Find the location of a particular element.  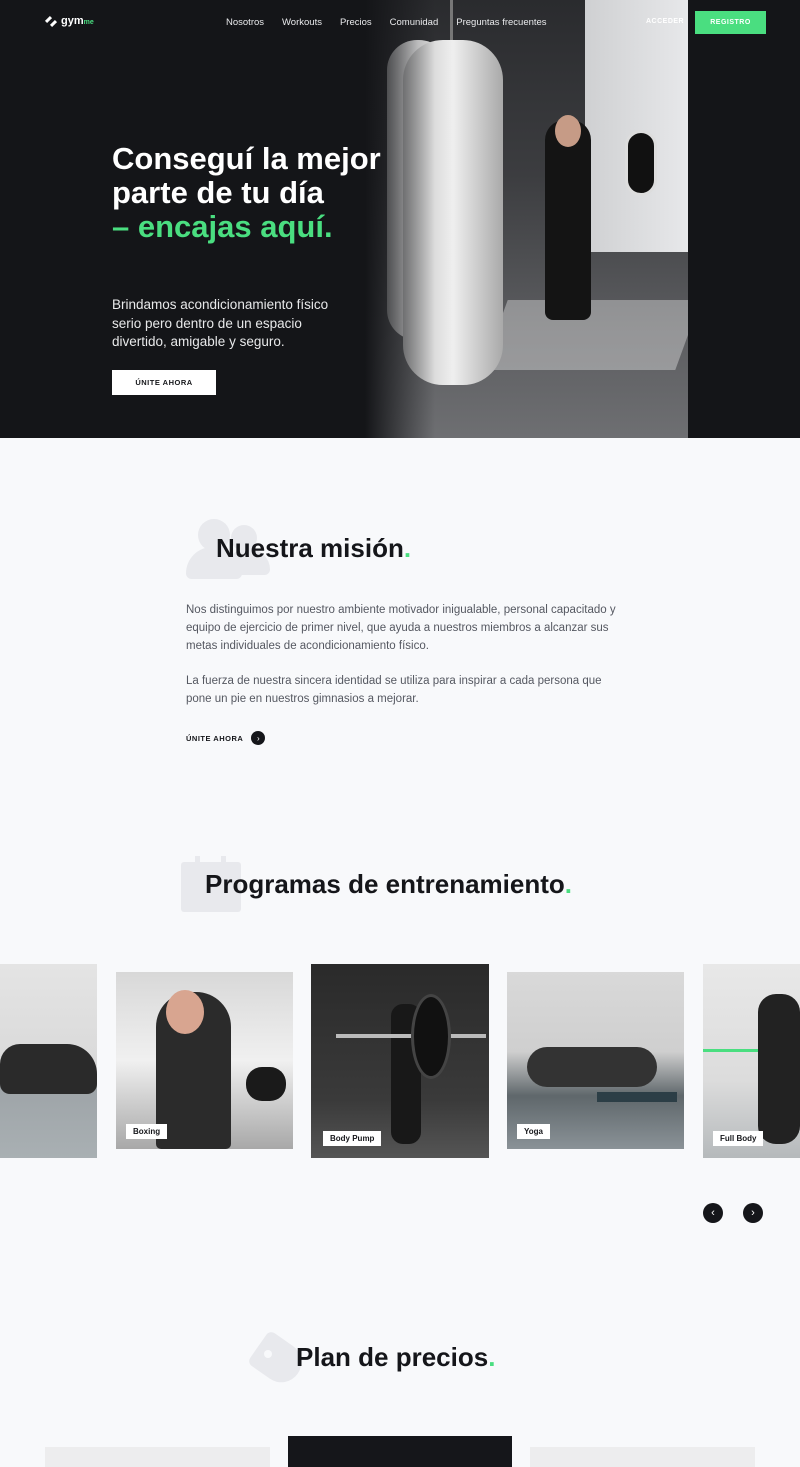

logo-suffix: me is located at coordinates (88, 22).